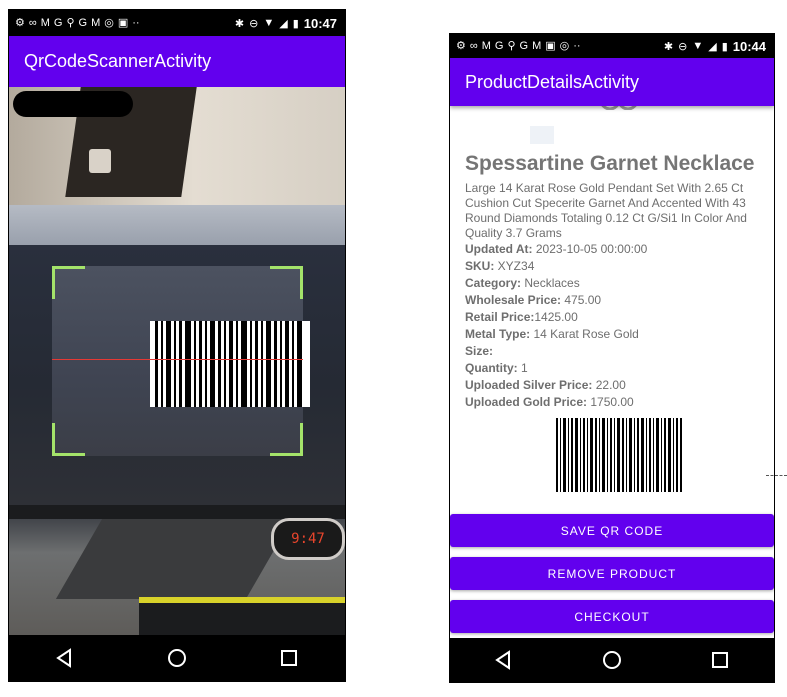 Image resolution: width=787 pixels, height=697 pixels. What do you see at coordinates (556, 266) in the screenshot?
I see `field-sku: SKU: XYZ34` at bounding box center [556, 266].